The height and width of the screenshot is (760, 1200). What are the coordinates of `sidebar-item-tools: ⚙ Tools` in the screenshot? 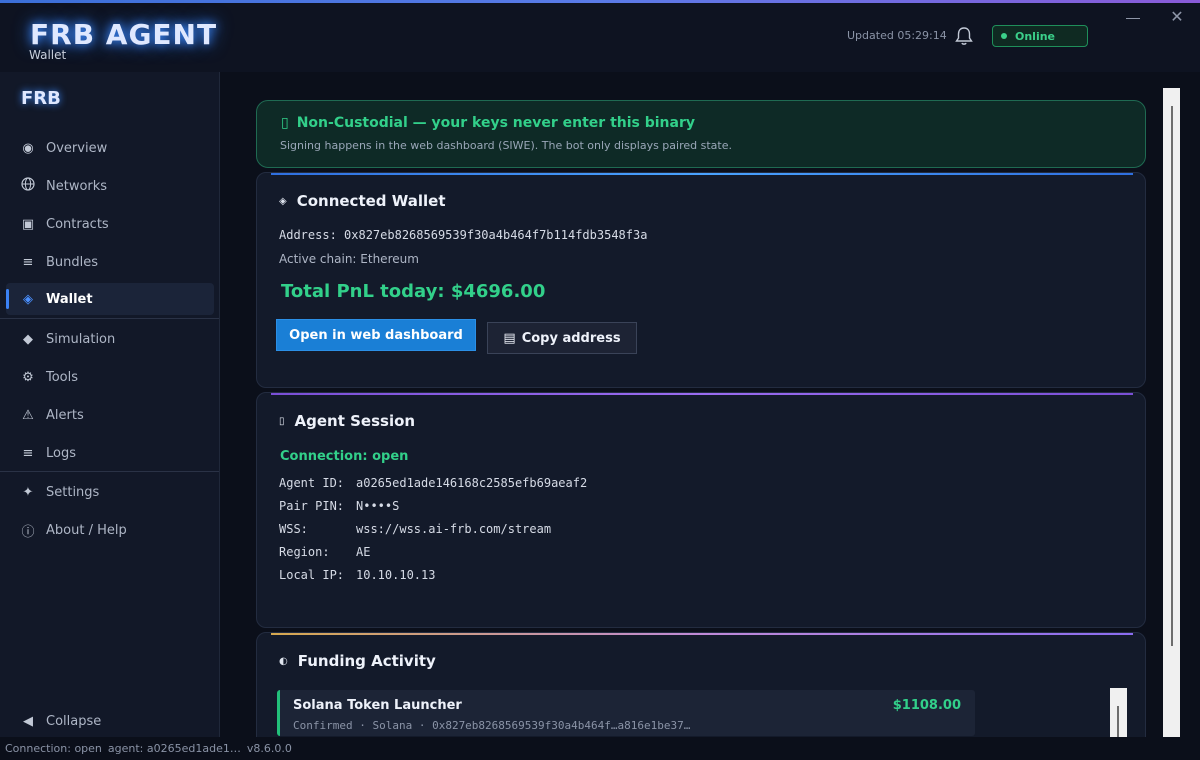 It's located at (110, 377).